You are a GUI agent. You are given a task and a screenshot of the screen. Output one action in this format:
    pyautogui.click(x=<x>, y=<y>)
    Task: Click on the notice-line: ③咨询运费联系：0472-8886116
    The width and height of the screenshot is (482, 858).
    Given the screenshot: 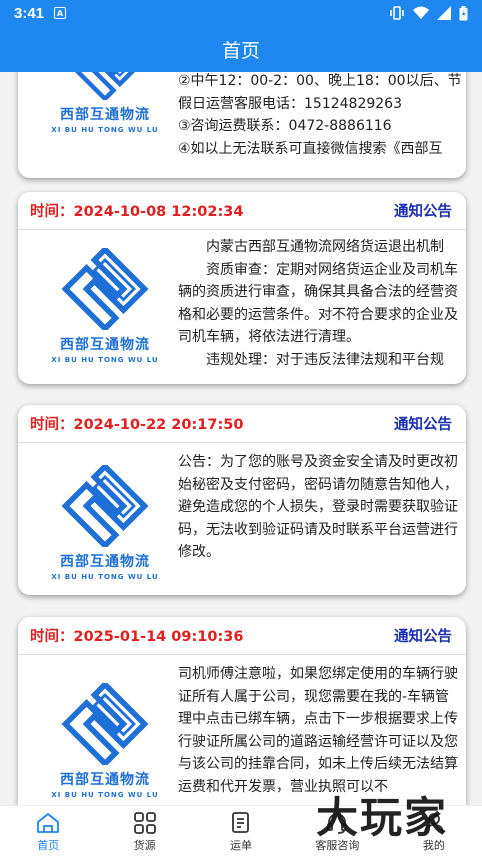 What is the action you would take?
    pyautogui.click(x=285, y=126)
    